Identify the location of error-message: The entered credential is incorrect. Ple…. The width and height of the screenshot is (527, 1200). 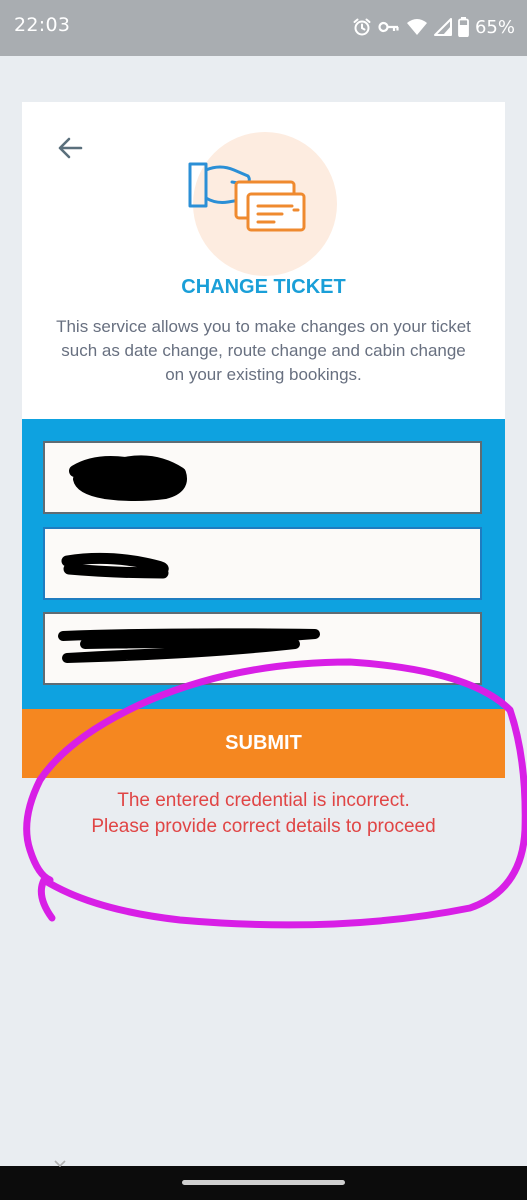
(263, 814).